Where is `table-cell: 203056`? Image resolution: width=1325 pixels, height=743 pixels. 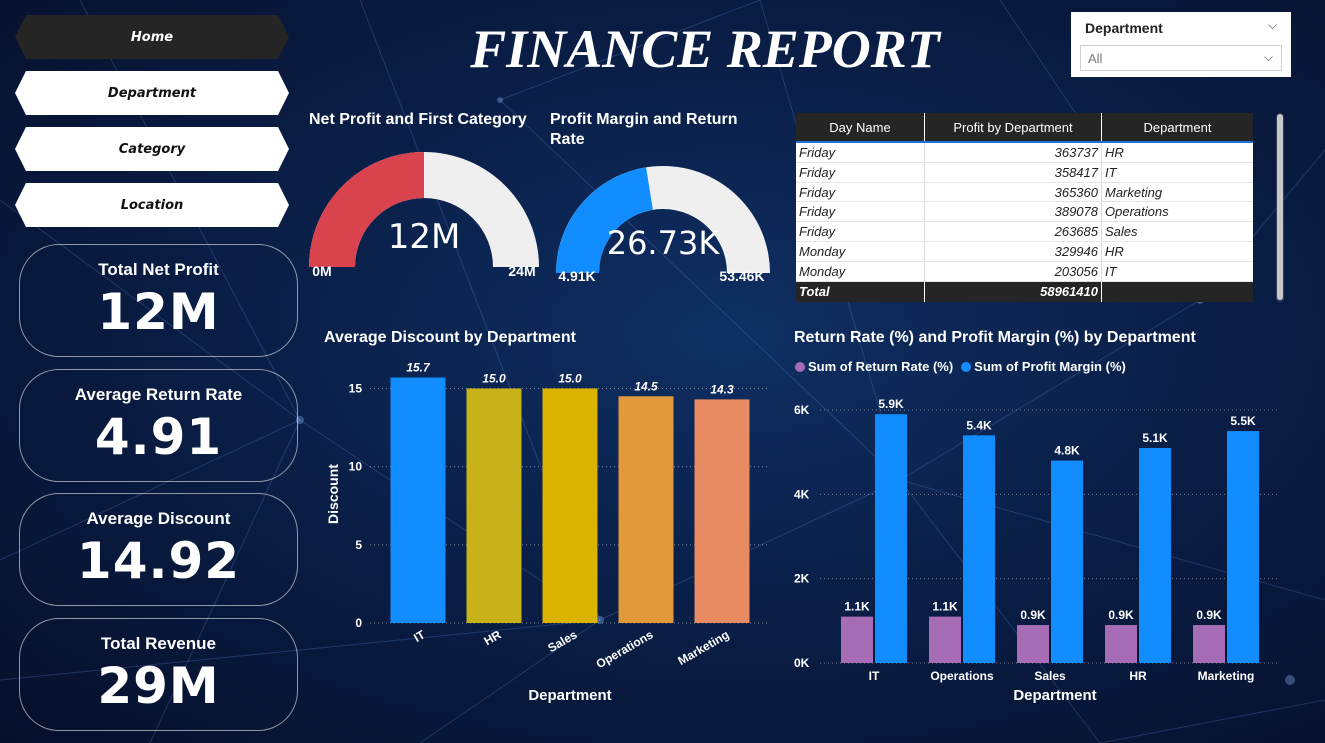
table-cell: 203056 is located at coordinates (1013, 271).